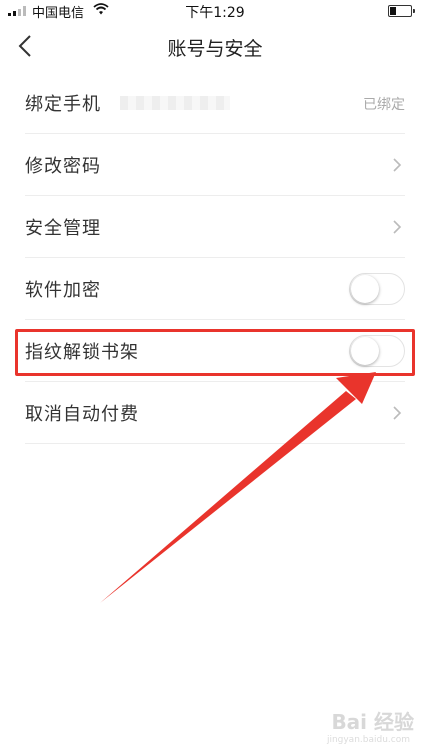 The image size is (430, 749). I want to click on watermark-url: jingyan.baidu.com, so click(368, 740).